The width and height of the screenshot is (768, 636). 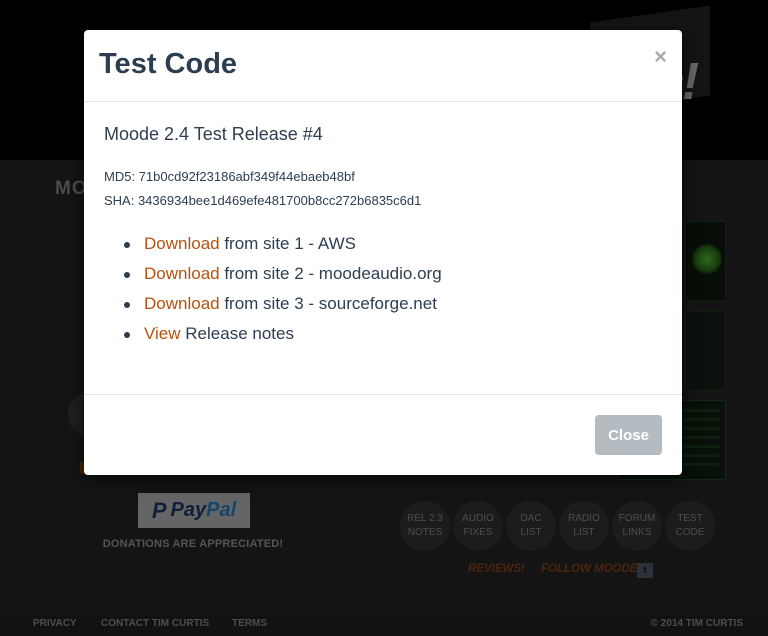 What do you see at coordinates (330, 273) in the screenshot?
I see `list-item-text: from site 2 - moodeaudio.org` at bounding box center [330, 273].